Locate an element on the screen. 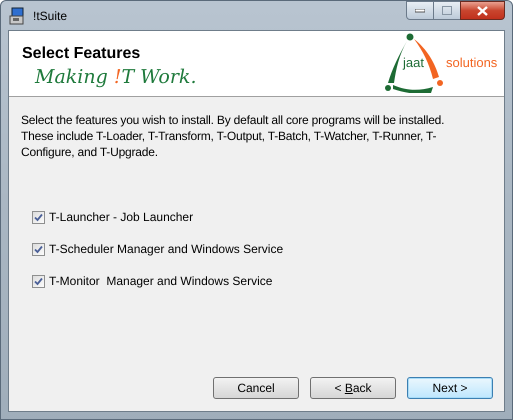  maximize-icon is located at coordinates (447, 10).